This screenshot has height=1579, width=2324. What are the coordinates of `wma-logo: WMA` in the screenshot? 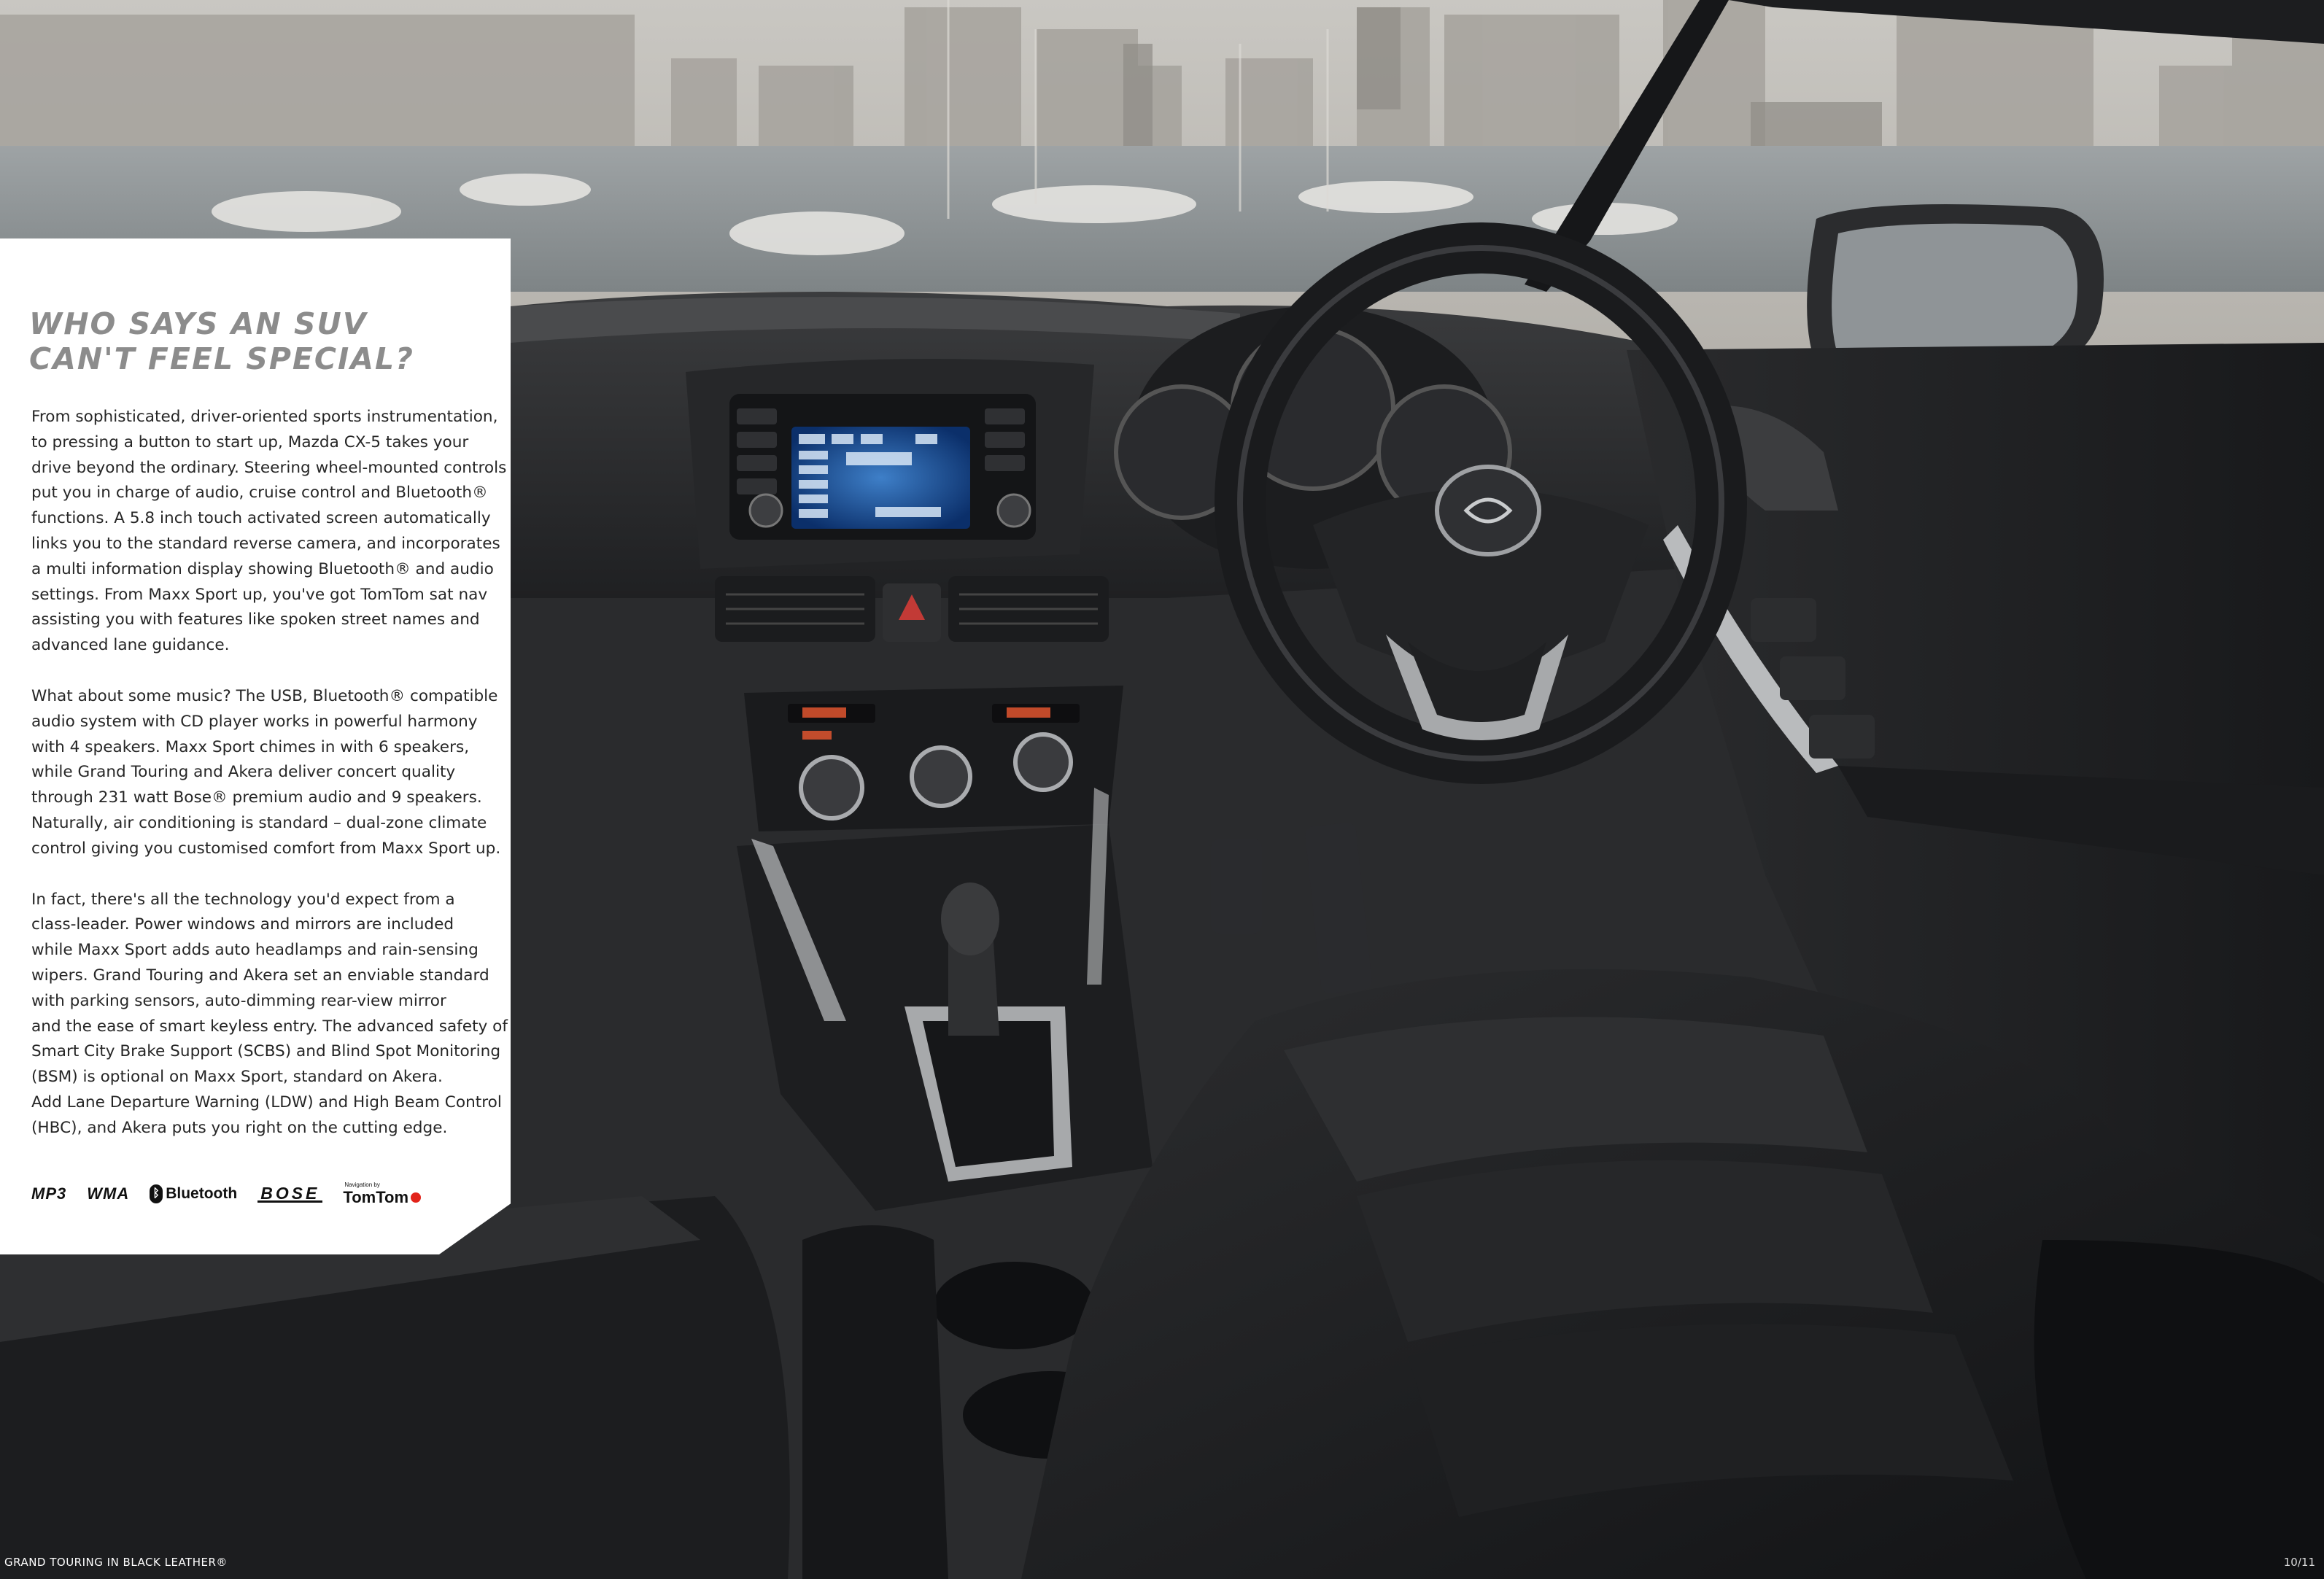 It's located at (108, 1193).